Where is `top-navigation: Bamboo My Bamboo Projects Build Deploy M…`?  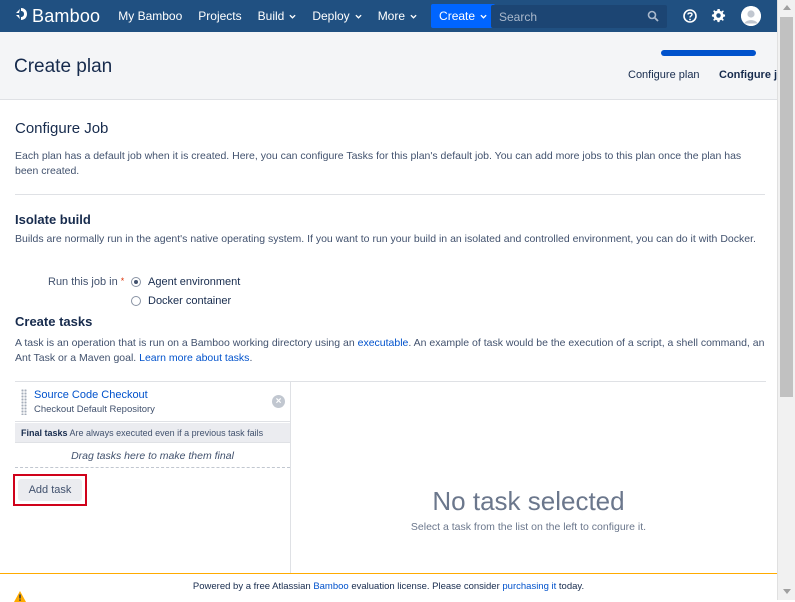 top-navigation: Bamboo My Bamboo Projects Build Deploy M… is located at coordinates (397, 16).